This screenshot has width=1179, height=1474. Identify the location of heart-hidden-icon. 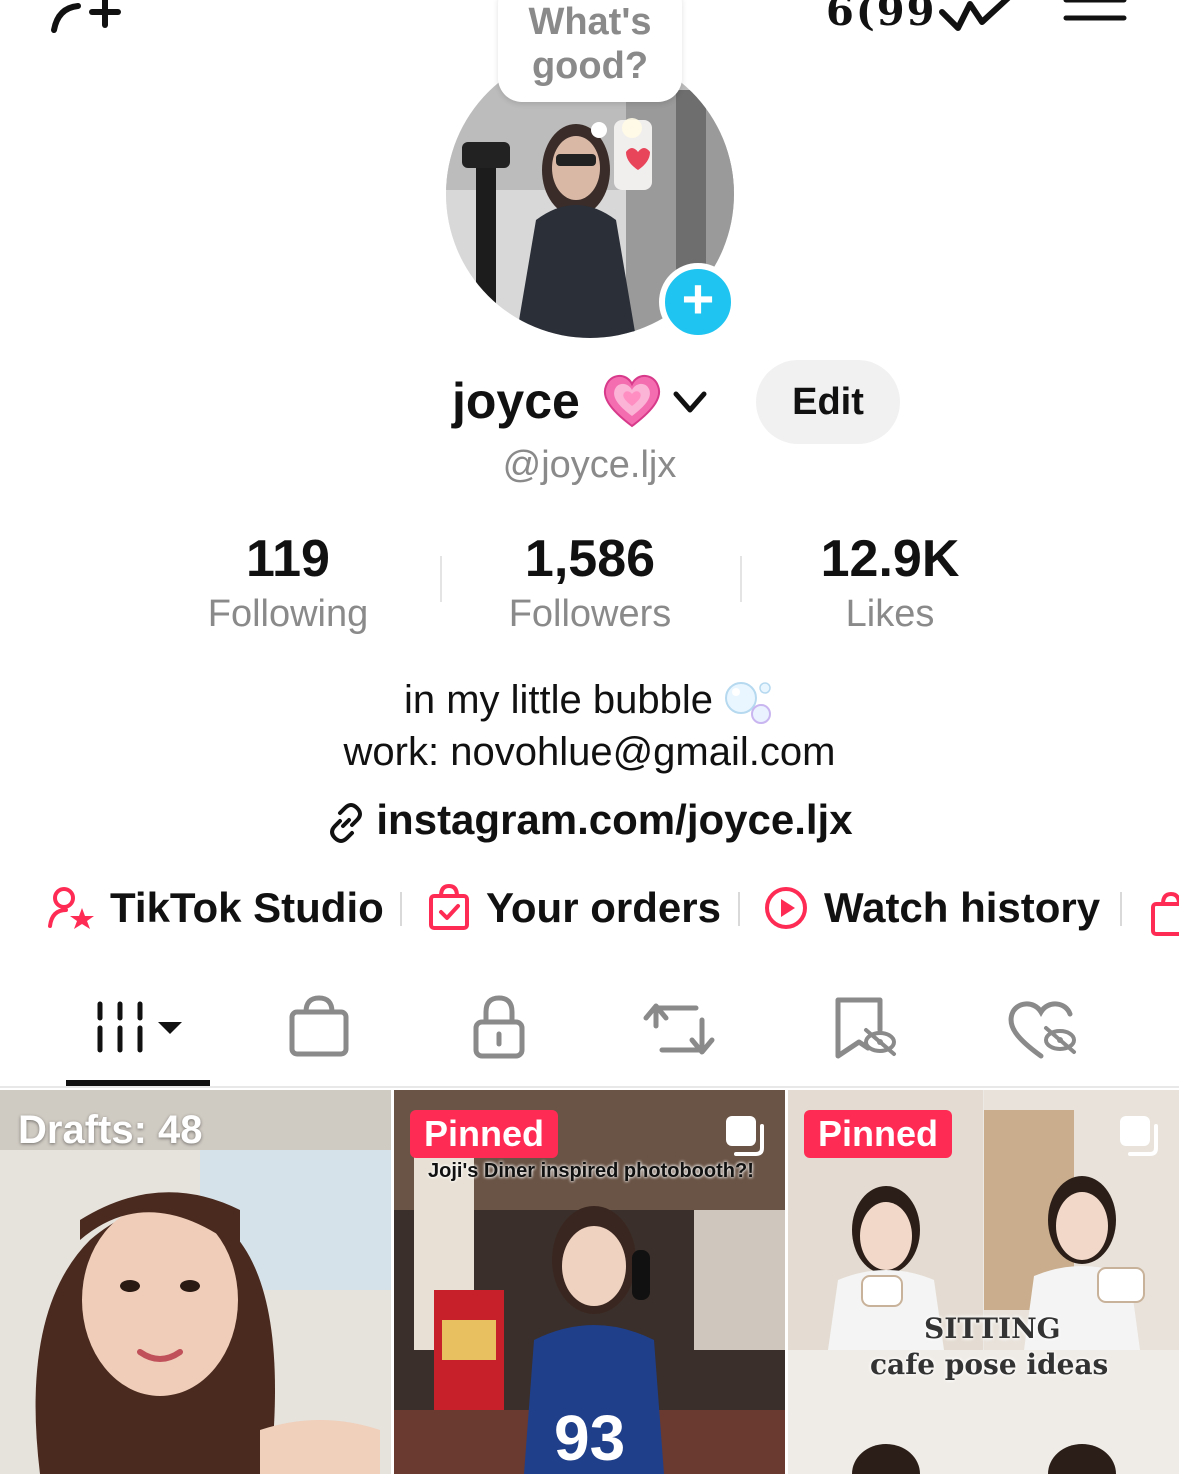
(1041, 1030).